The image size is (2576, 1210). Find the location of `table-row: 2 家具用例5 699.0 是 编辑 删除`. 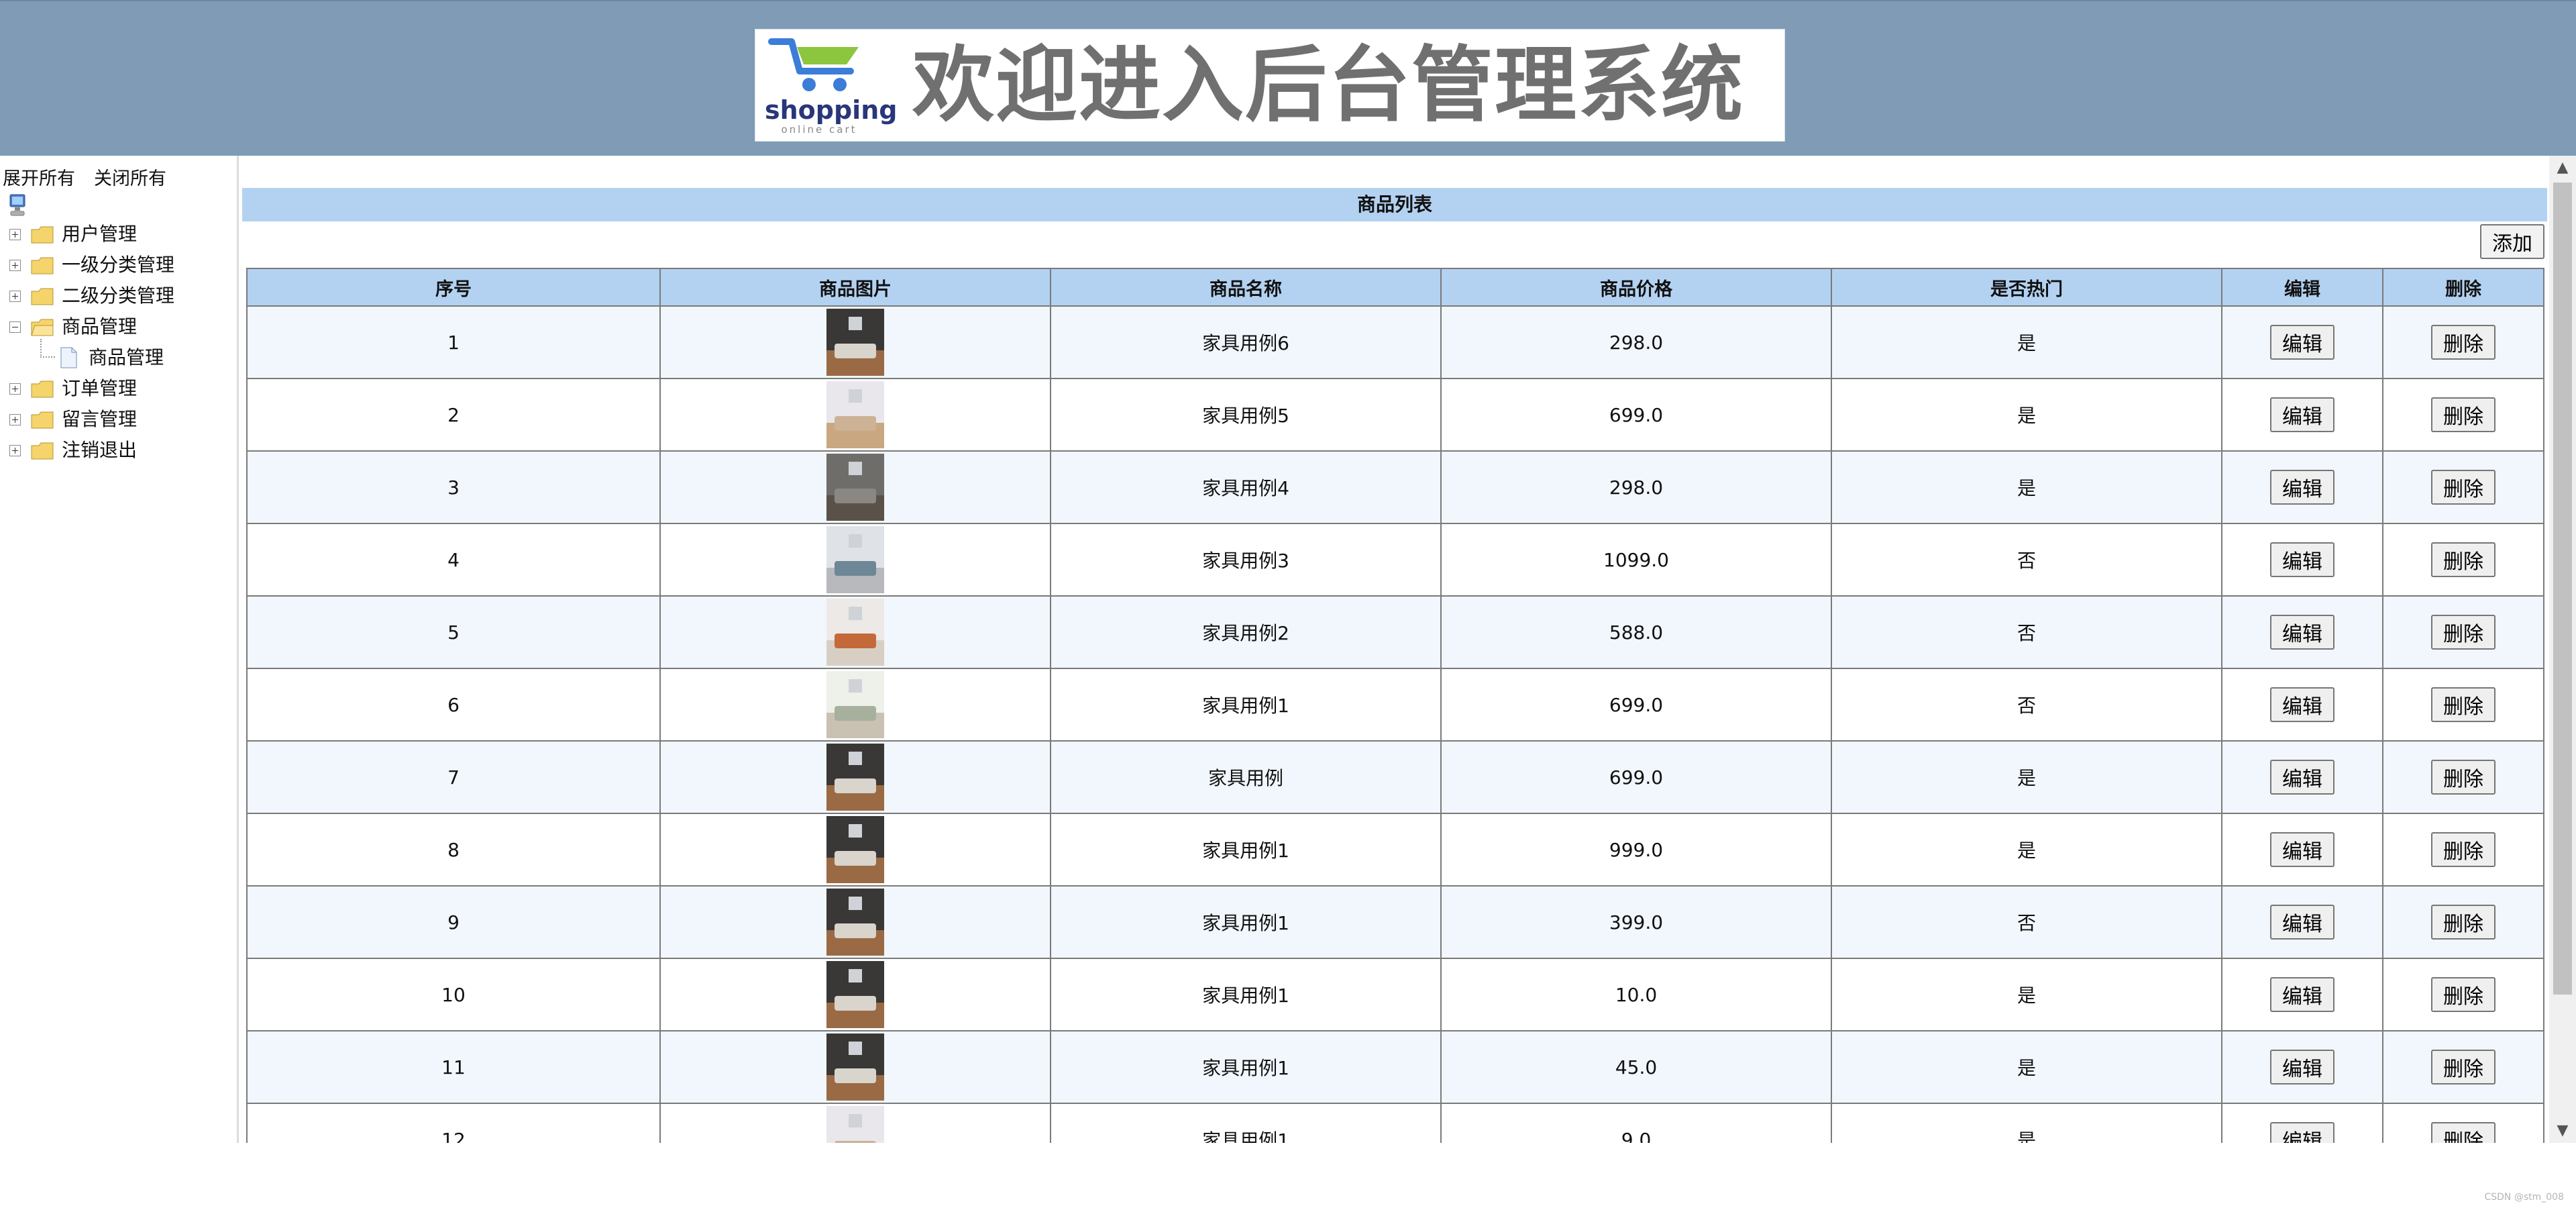

table-row: 2 家具用例5 699.0 是 编辑 删除 is located at coordinates (1395, 415).